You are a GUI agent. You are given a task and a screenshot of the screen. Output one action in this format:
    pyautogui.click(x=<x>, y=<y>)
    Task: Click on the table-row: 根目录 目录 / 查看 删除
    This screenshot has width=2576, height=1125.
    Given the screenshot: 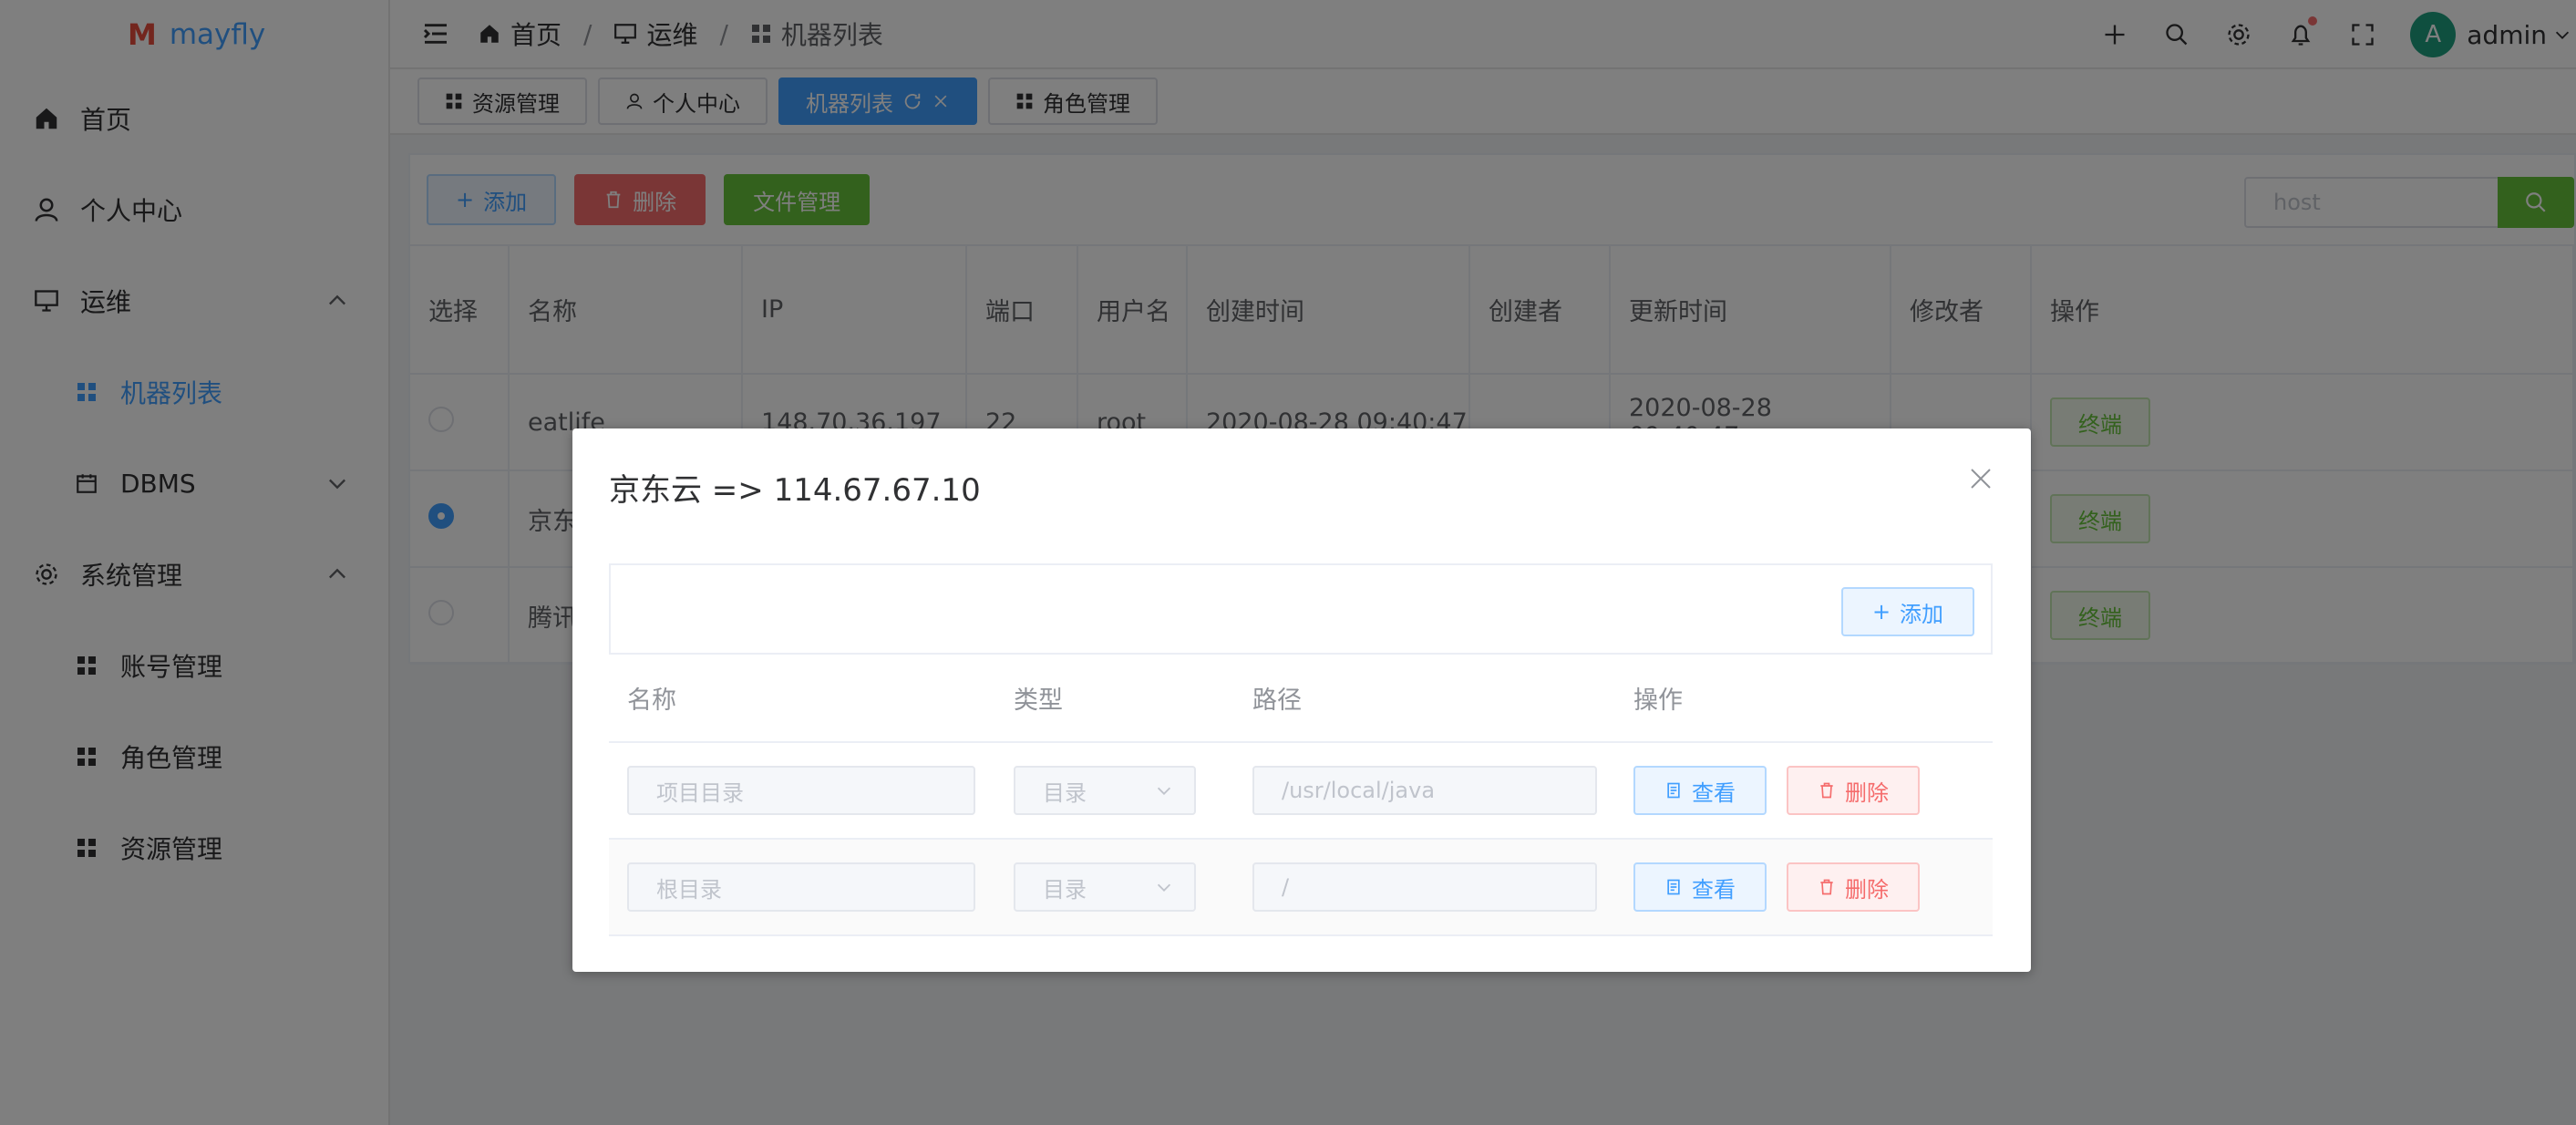 What is the action you would take?
    pyautogui.click(x=1301, y=887)
    